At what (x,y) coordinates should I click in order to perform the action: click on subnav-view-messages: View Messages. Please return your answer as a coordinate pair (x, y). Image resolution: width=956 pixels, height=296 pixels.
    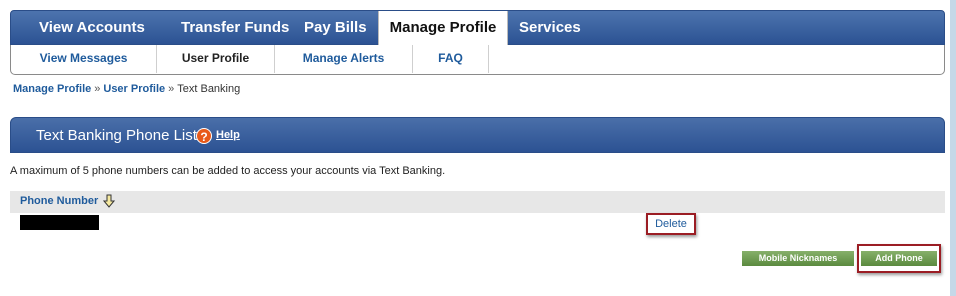
    Looking at the image, I should click on (84, 59).